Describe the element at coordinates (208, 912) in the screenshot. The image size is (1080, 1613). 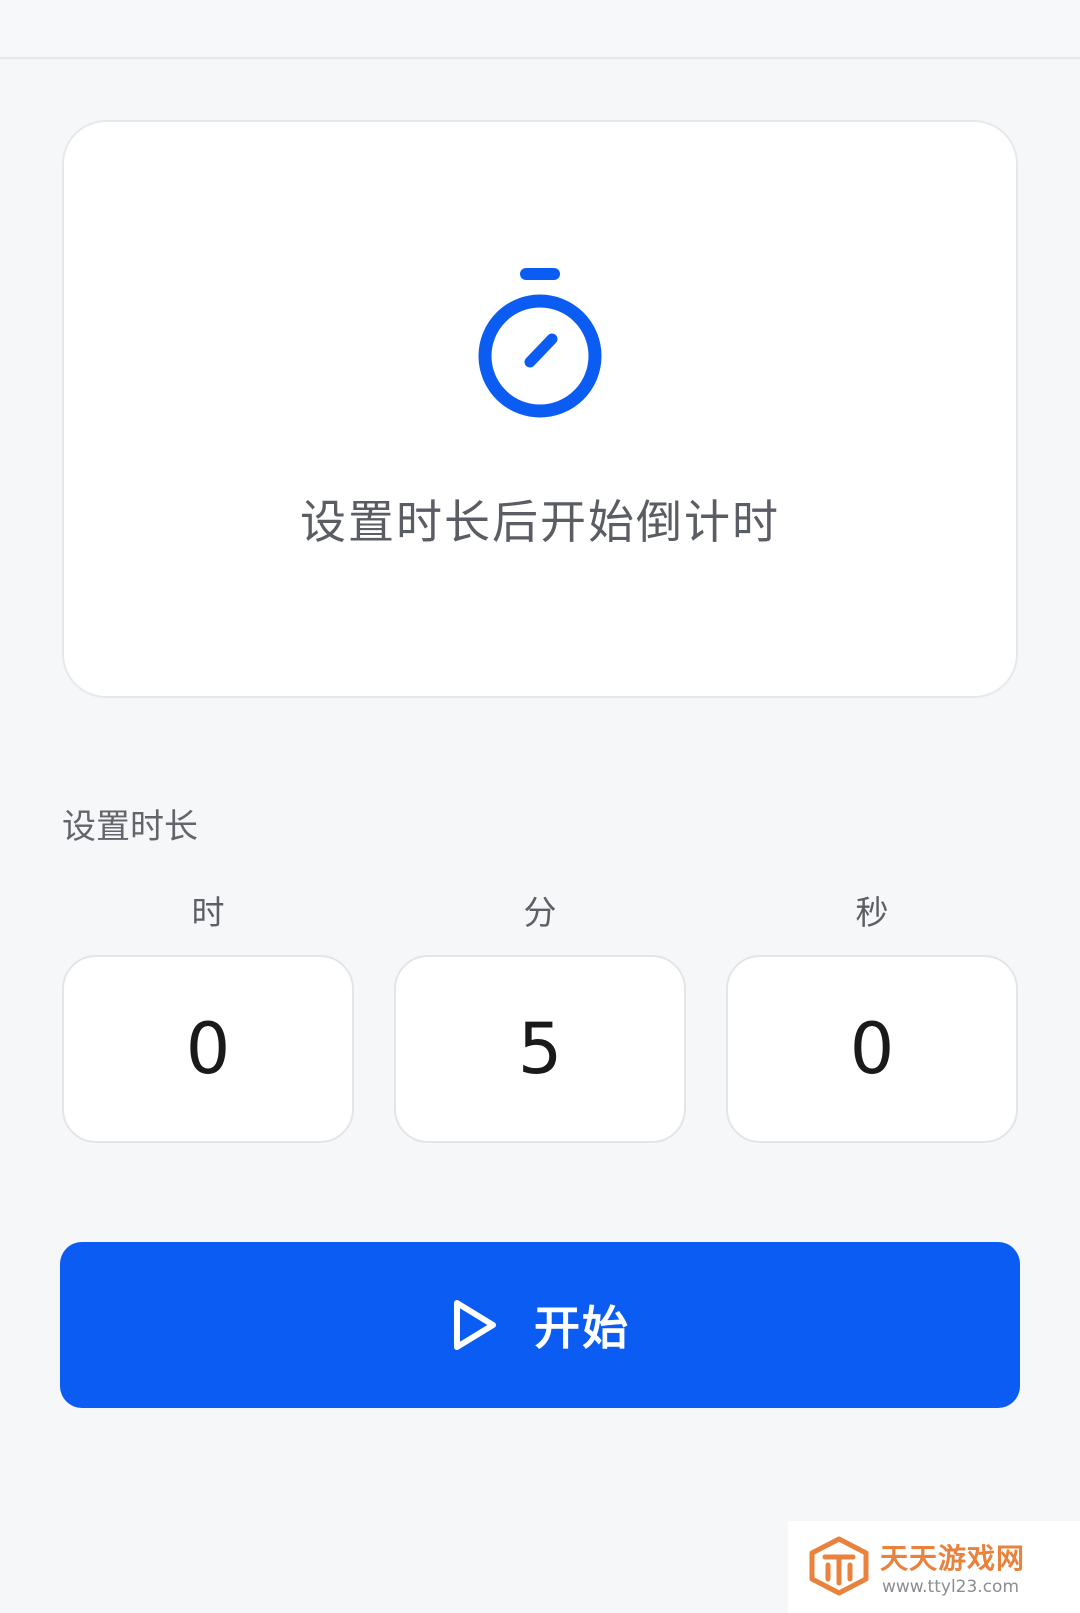
I see `hours-label: 时` at that location.